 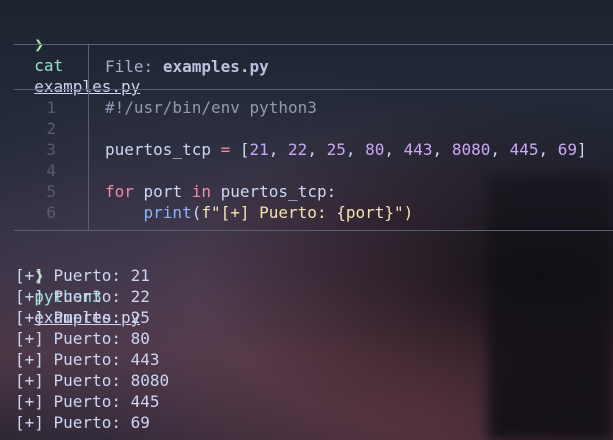 I want to click on print-function: print, so click(x=167, y=212).